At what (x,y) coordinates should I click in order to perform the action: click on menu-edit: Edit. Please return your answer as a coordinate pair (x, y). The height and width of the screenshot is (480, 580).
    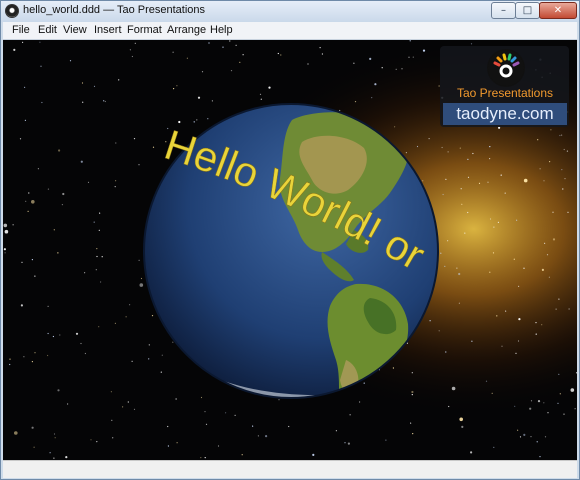
    Looking at the image, I should click on (47, 30).